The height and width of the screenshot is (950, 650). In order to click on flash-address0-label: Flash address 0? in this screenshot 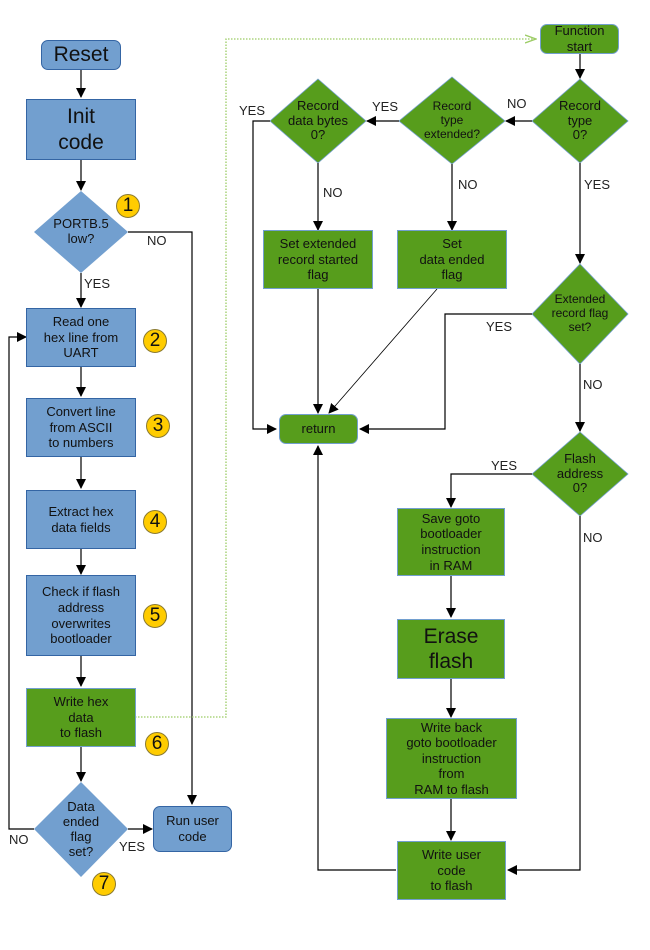, I will do `click(580, 473)`.